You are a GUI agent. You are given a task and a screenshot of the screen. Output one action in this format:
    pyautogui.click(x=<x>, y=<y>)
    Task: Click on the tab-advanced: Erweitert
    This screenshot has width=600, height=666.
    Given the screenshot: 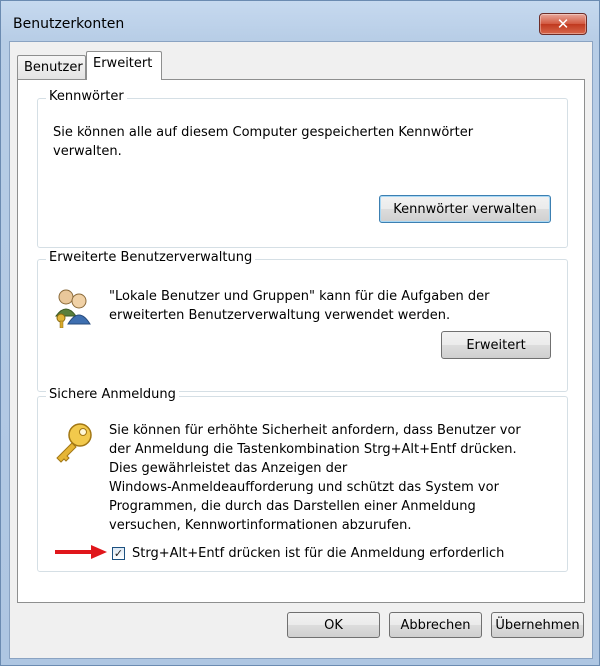 What is the action you would take?
    pyautogui.click(x=124, y=65)
    